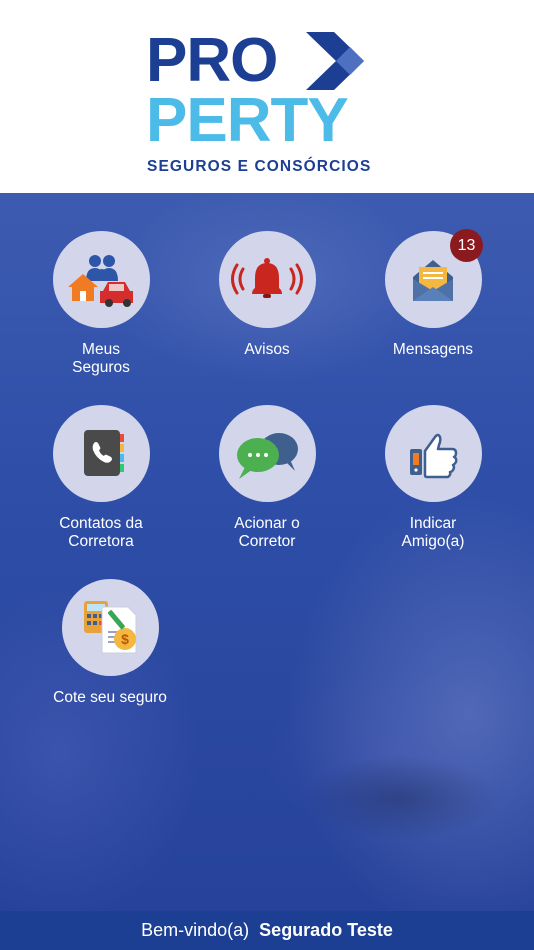 The image size is (534, 950). I want to click on menu-item-label: Acionar o Corretor, so click(267, 532).